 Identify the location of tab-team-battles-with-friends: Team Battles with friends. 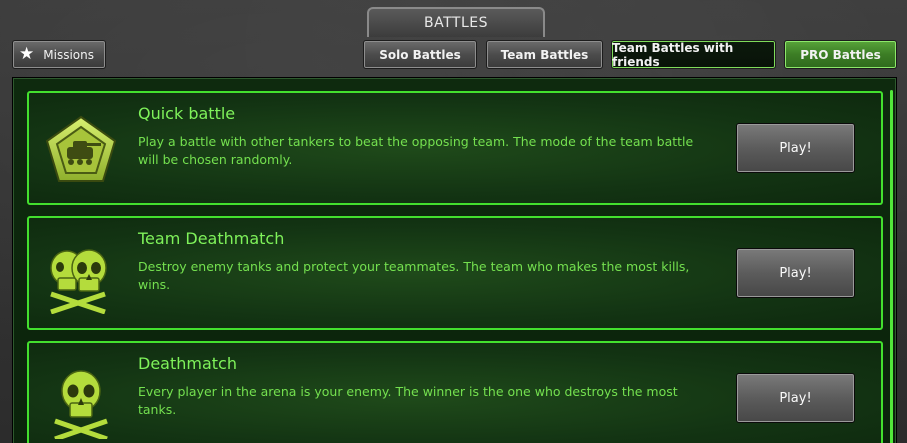
(693, 54).